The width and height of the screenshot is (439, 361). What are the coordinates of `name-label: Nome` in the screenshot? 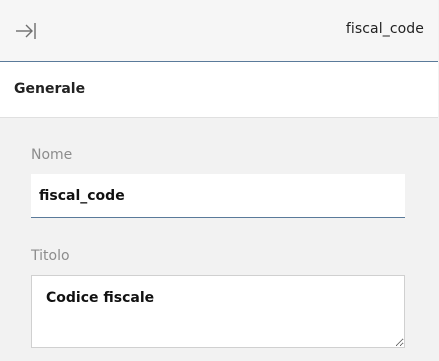 It's located at (52, 155).